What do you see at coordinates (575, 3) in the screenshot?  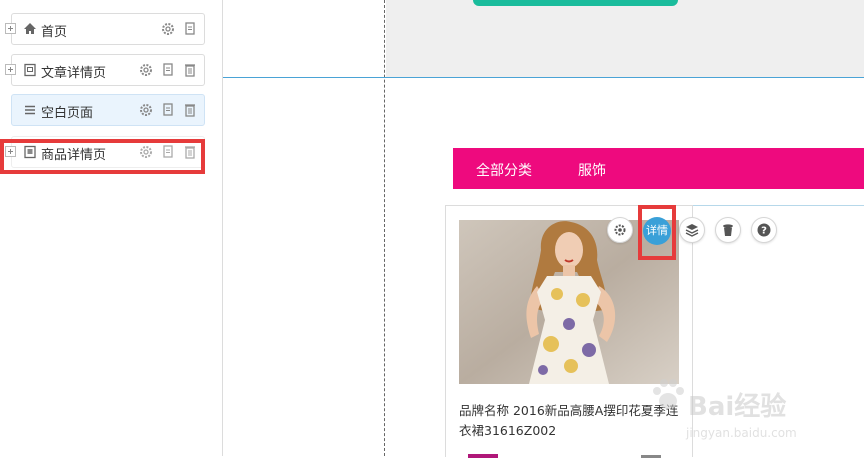 I see `header-tab` at bounding box center [575, 3].